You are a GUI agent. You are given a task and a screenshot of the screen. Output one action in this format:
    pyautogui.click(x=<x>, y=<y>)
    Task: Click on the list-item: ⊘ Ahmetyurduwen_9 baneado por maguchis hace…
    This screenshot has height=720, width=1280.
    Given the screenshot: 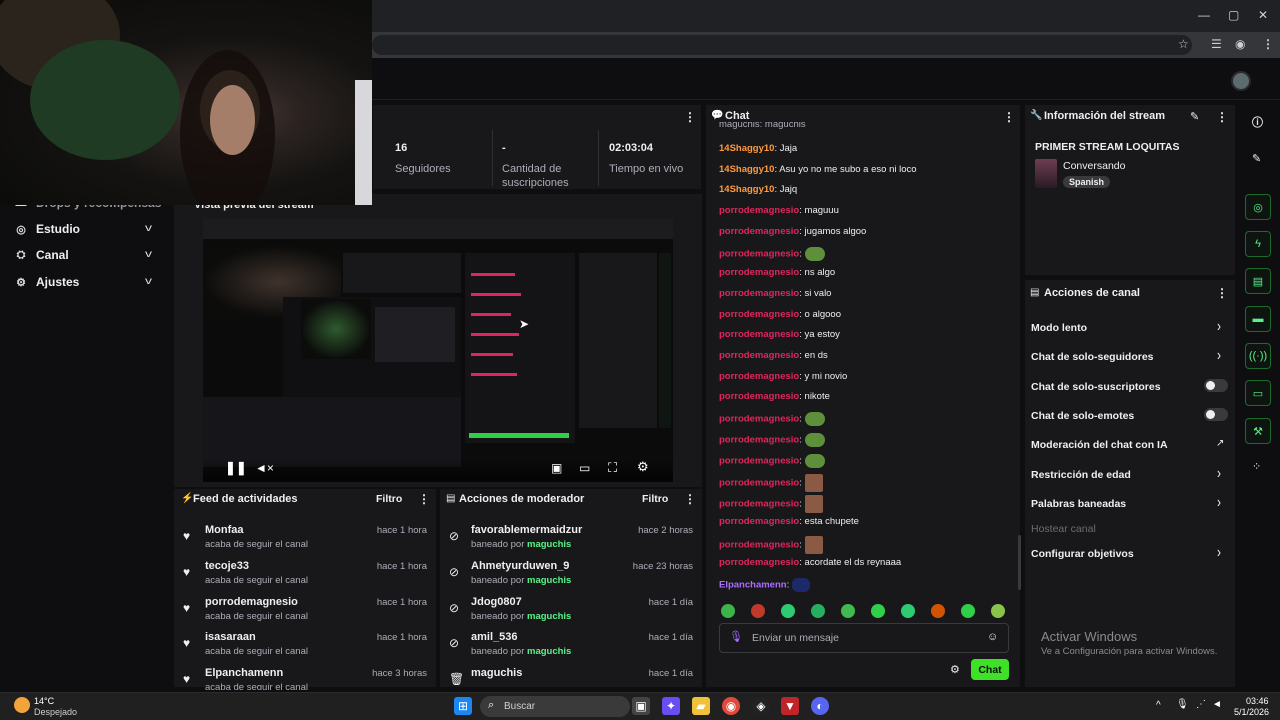 What is the action you would take?
    pyautogui.click(x=571, y=576)
    